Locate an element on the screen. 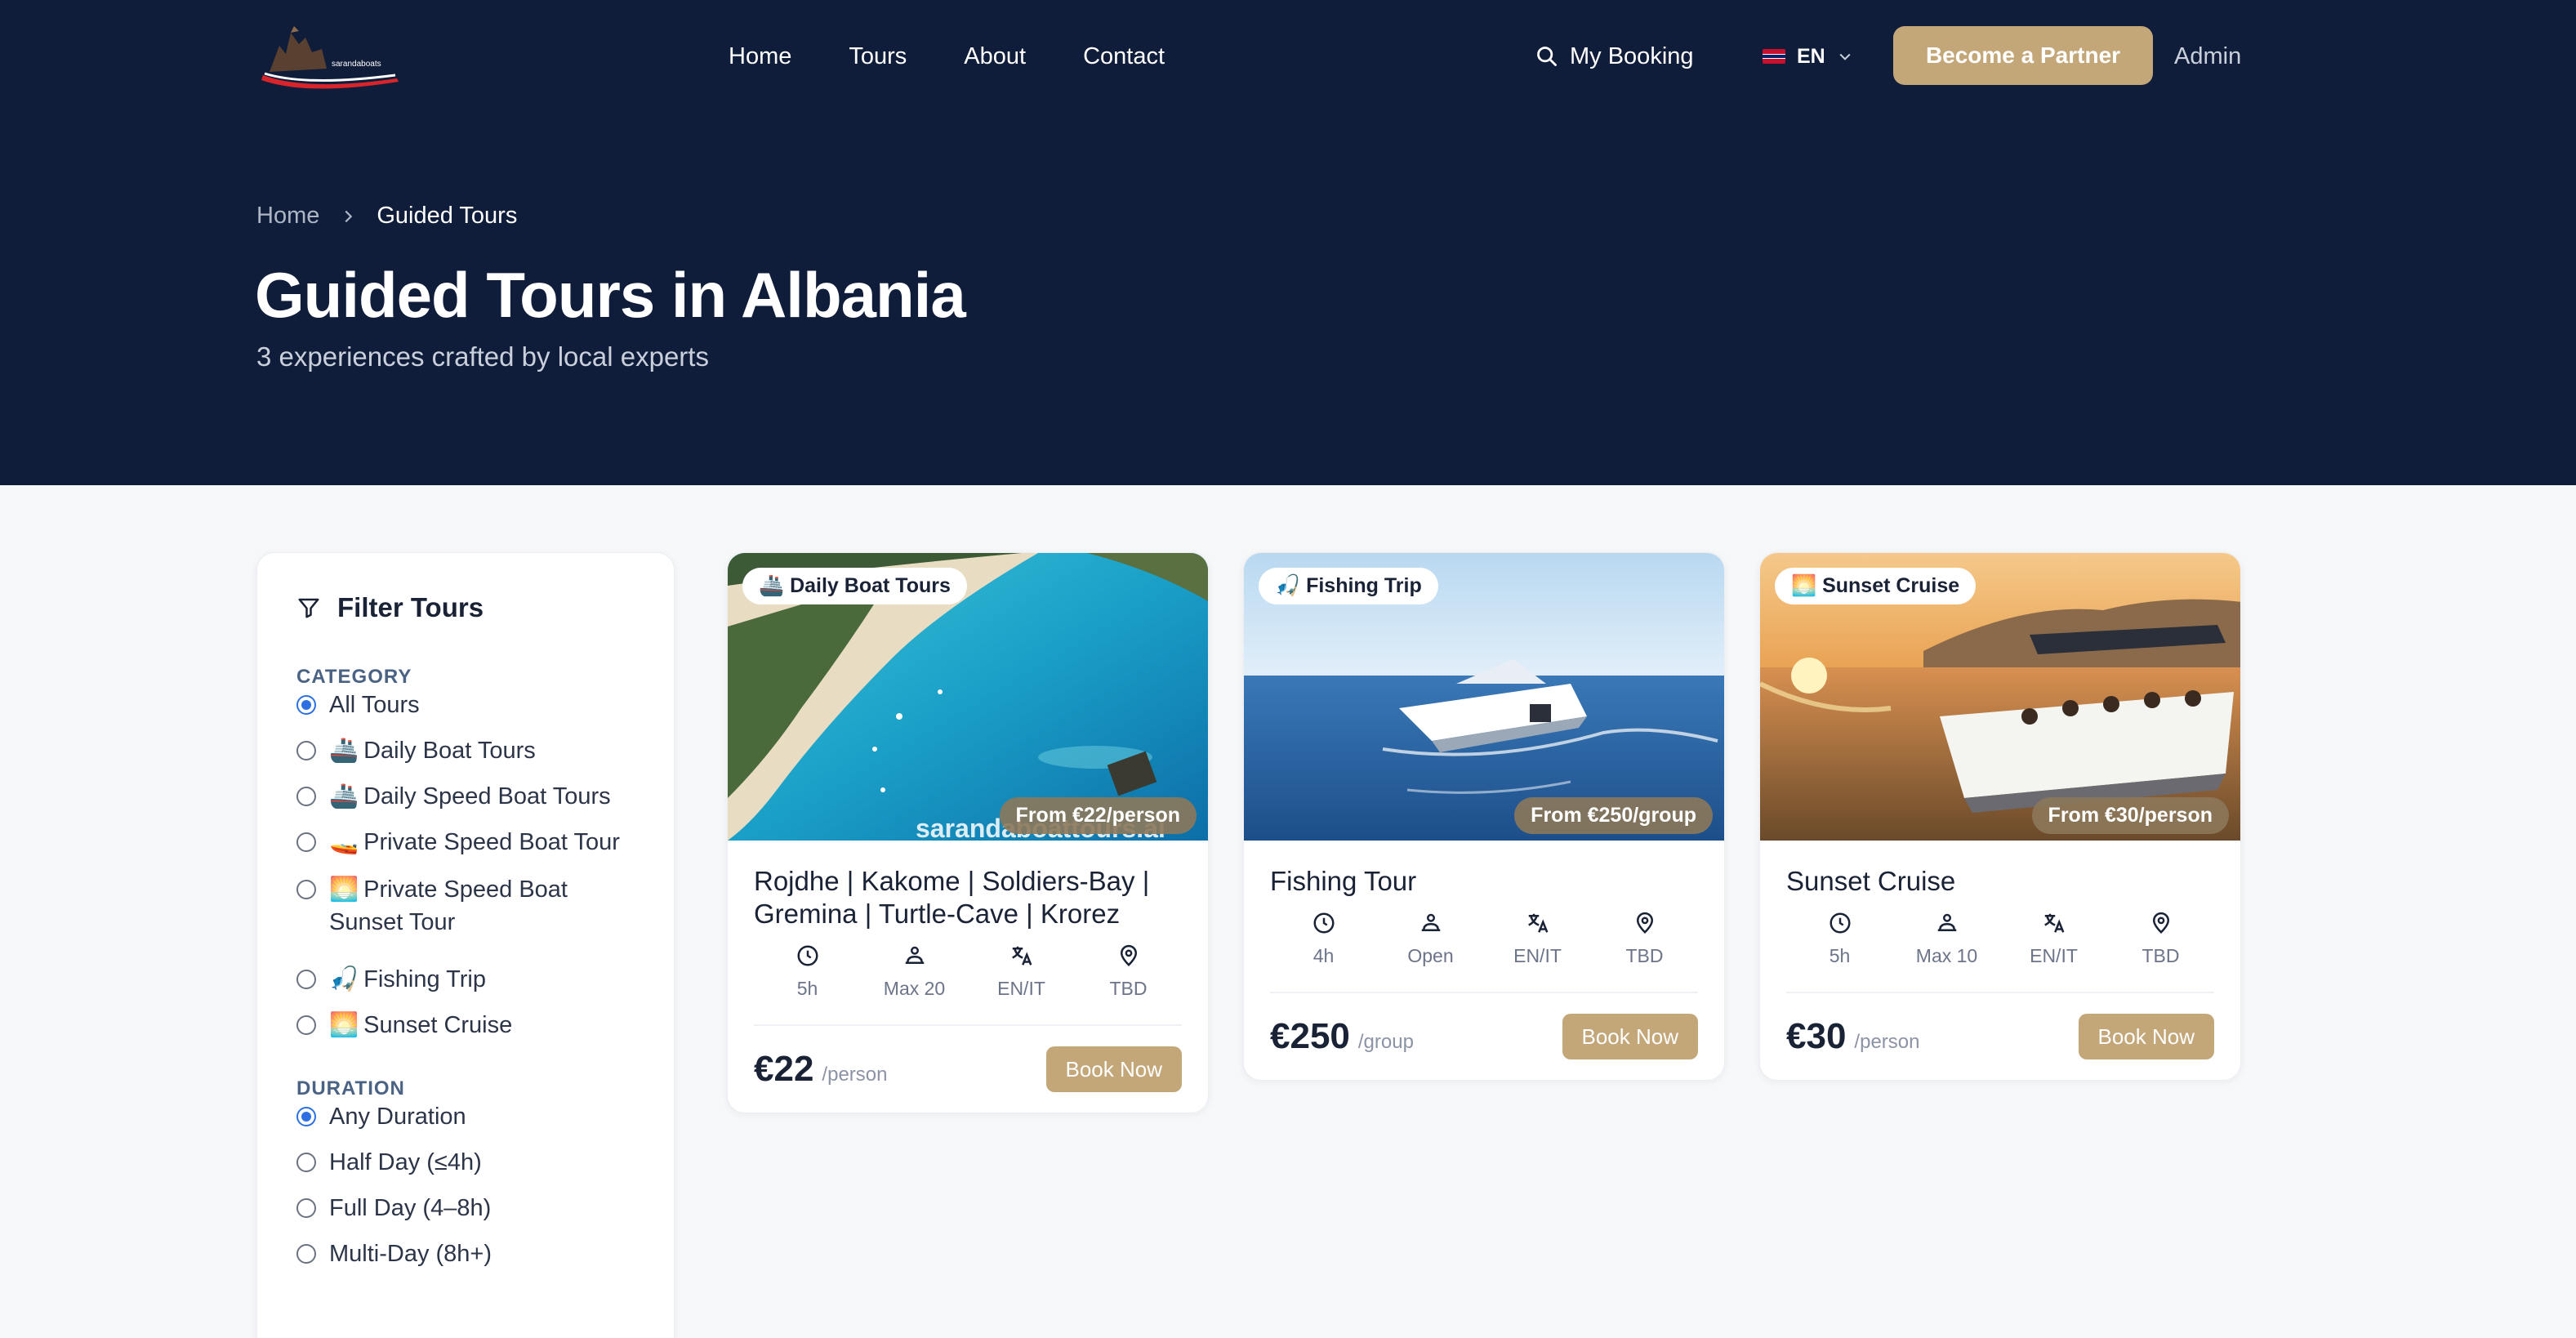 This screenshot has width=2576, height=1338. price-badge: From €30/person is located at coordinates (2130, 815).